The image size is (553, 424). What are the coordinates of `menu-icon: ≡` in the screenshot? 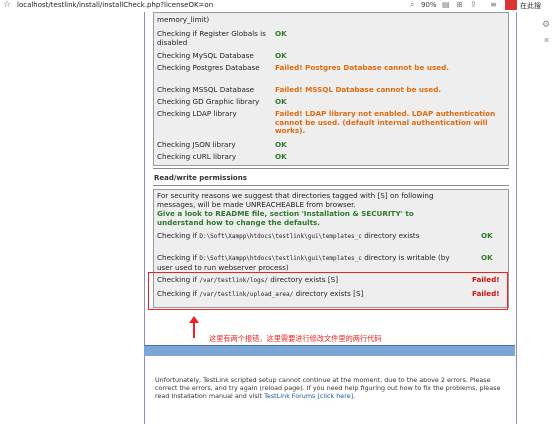 It's located at (493, 4).